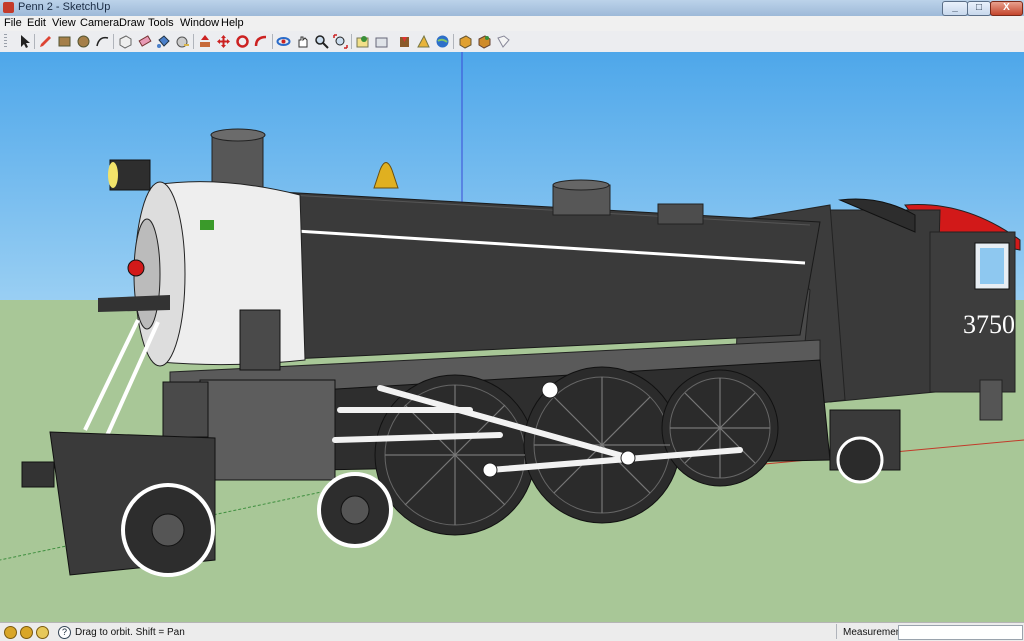 Image resolution: width=1024 pixels, height=641 pixels. Describe the element at coordinates (125, 41) in the screenshot. I see `make-component-icon` at that location.